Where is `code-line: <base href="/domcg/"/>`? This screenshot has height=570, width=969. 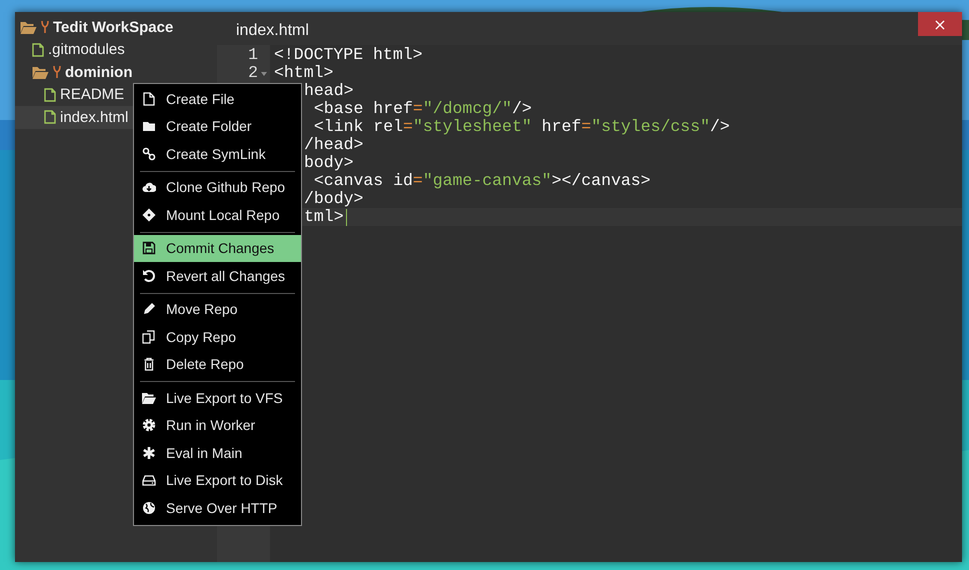
code-line: <base href="/domcg/"/> is located at coordinates (422, 109).